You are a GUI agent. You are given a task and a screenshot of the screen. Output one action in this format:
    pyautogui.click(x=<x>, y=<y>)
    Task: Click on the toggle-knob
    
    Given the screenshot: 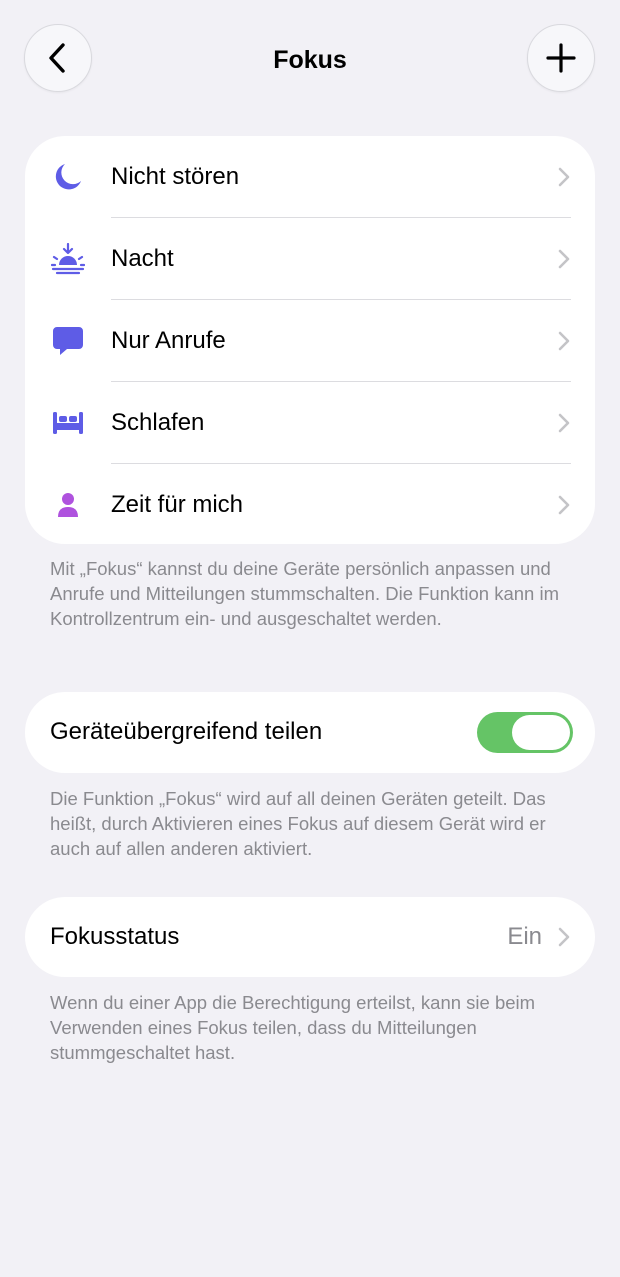 What is the action you would take?
    pyautogui.click(x=541, y=732)
    